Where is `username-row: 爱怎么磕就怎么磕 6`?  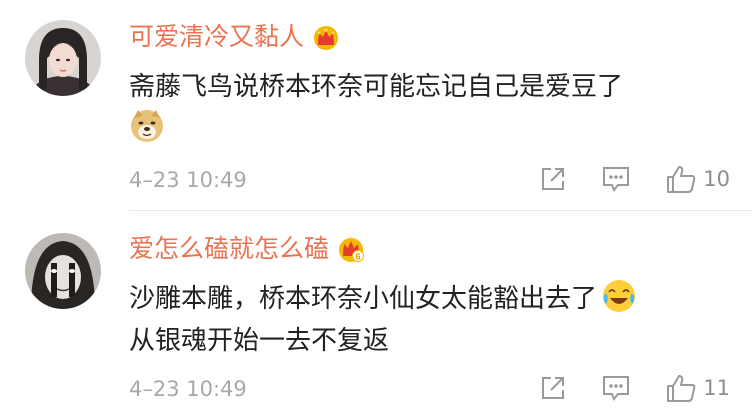 username-row: 爱怎么磕就怎么磕 6 is located at coordinates (247, 249).